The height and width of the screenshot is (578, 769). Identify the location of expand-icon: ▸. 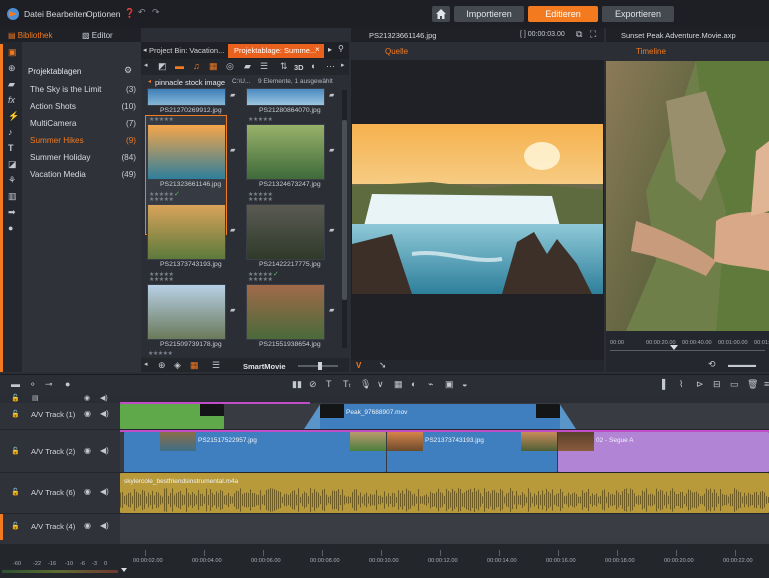
(343, 65).